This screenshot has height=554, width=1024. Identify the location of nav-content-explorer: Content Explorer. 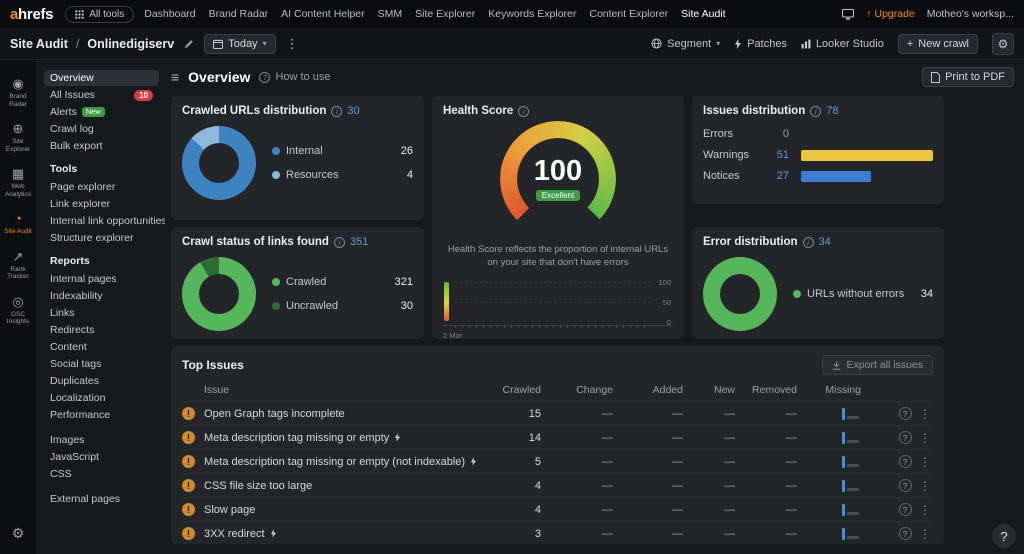
(628, 14).